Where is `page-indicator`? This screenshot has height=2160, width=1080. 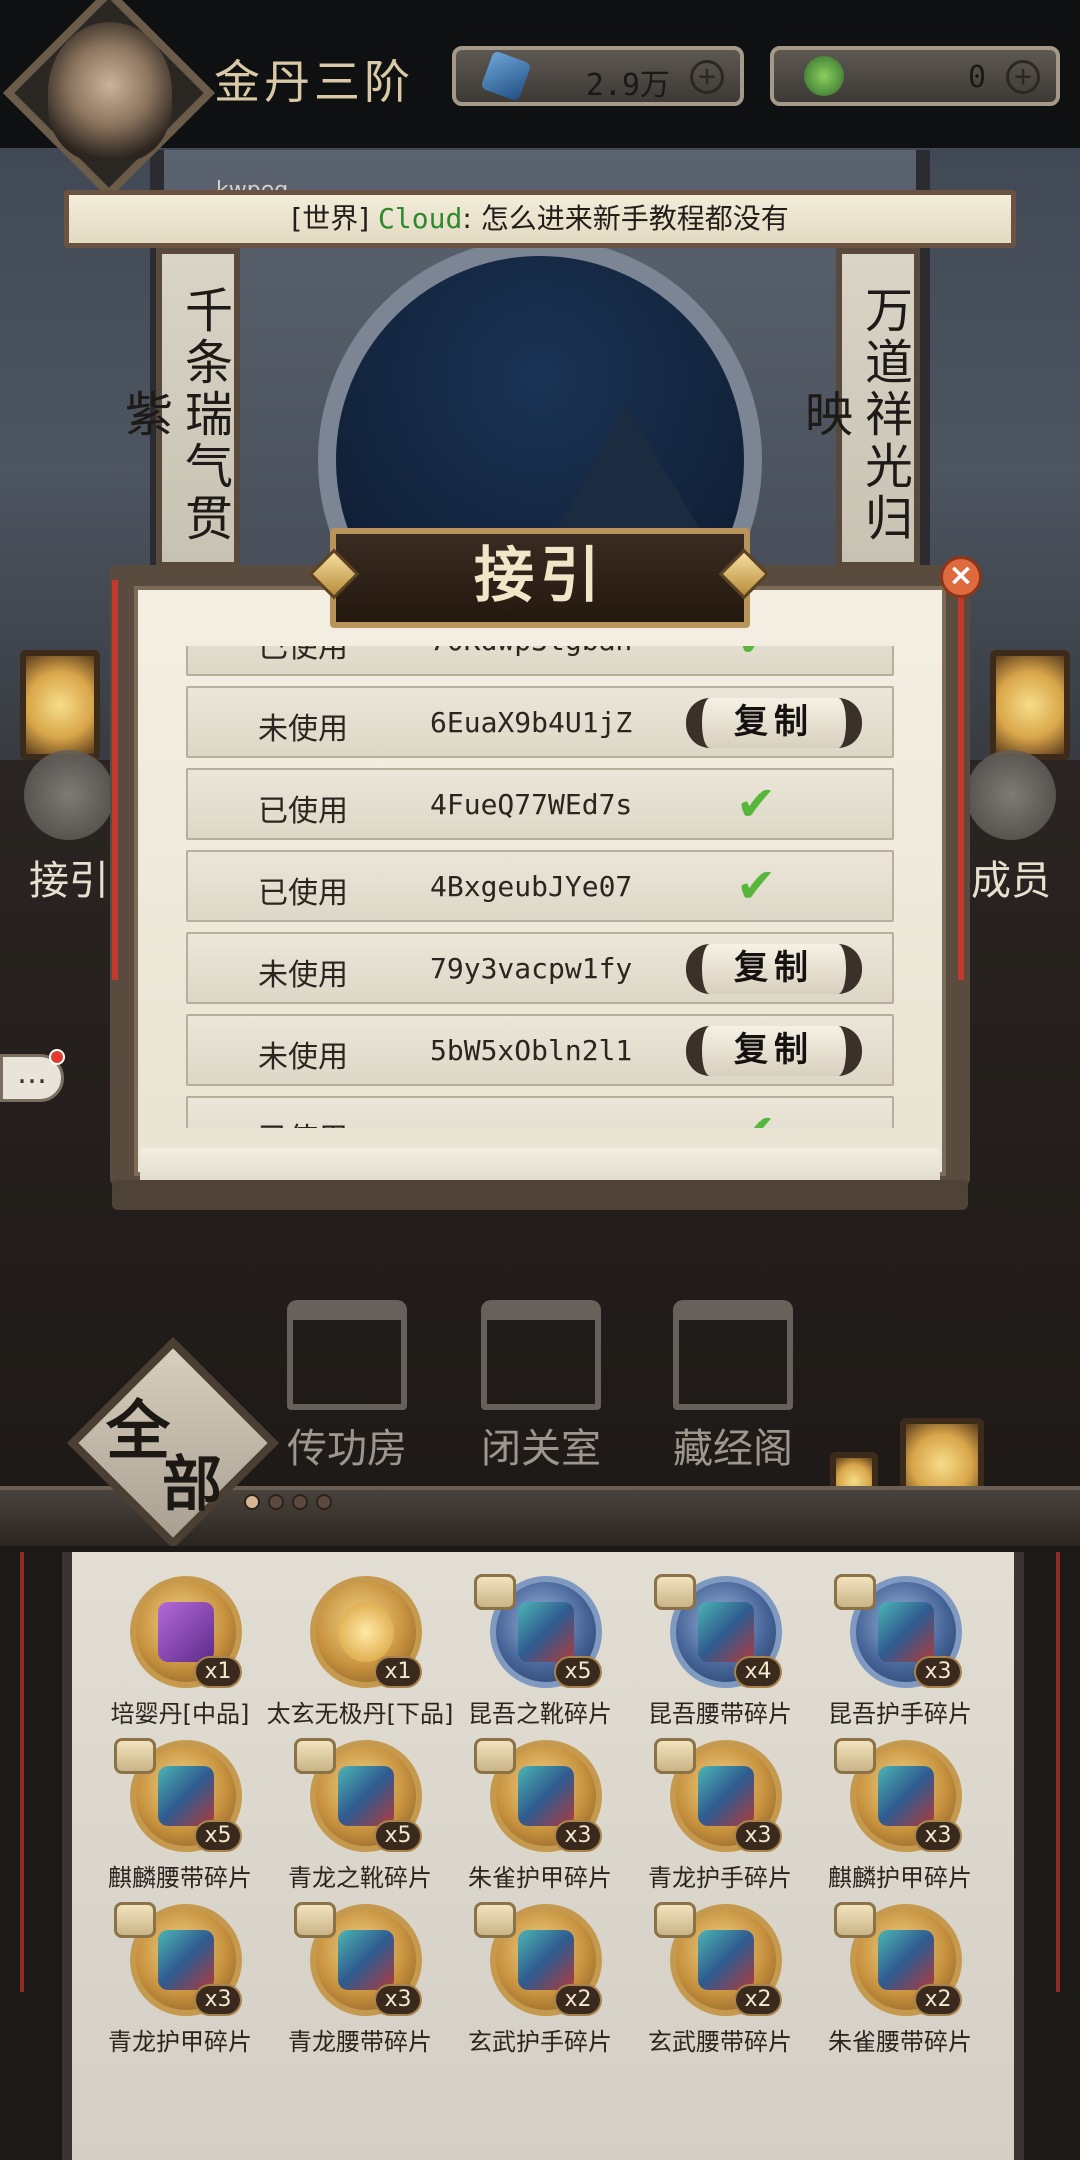 page-indicator is located at coordinates (288, 1502).